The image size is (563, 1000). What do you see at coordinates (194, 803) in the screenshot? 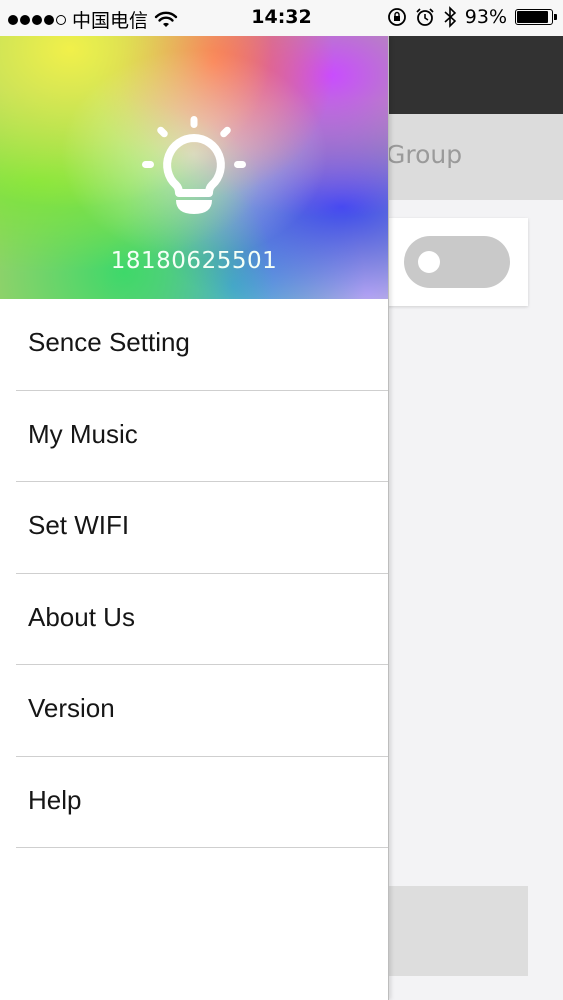
I see `menu-item-help: Help` at bounding box center [194, 803].